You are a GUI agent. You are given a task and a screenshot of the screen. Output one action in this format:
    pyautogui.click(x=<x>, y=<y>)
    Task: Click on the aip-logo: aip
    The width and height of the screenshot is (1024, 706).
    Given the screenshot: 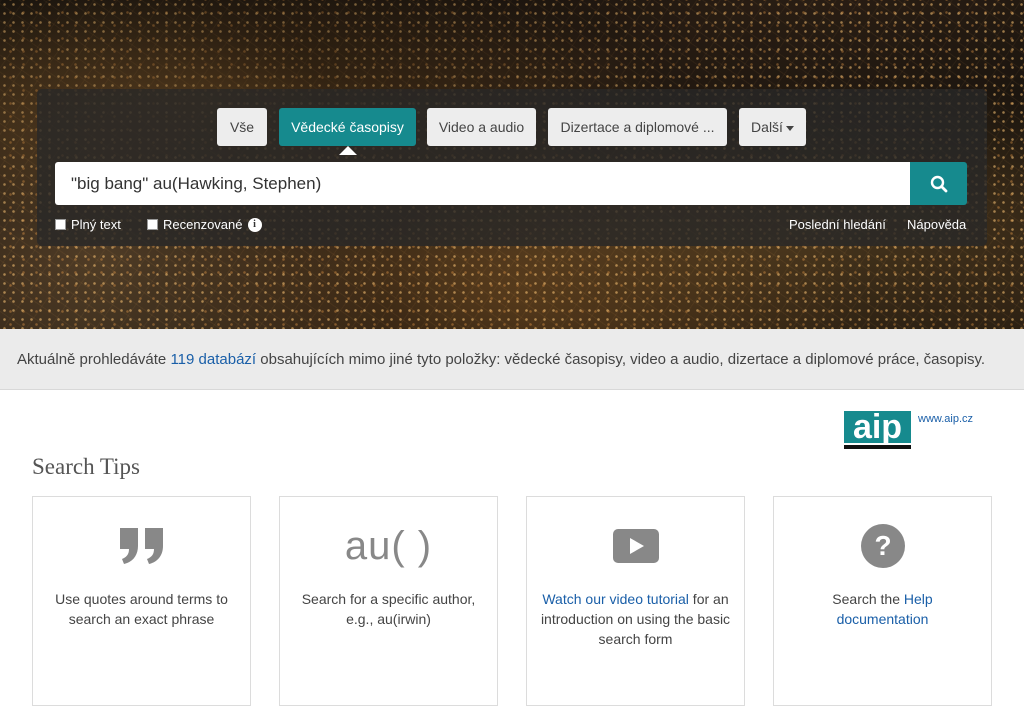 What is the action you would take?
    pyautogui.click(x=877, y=431)
    